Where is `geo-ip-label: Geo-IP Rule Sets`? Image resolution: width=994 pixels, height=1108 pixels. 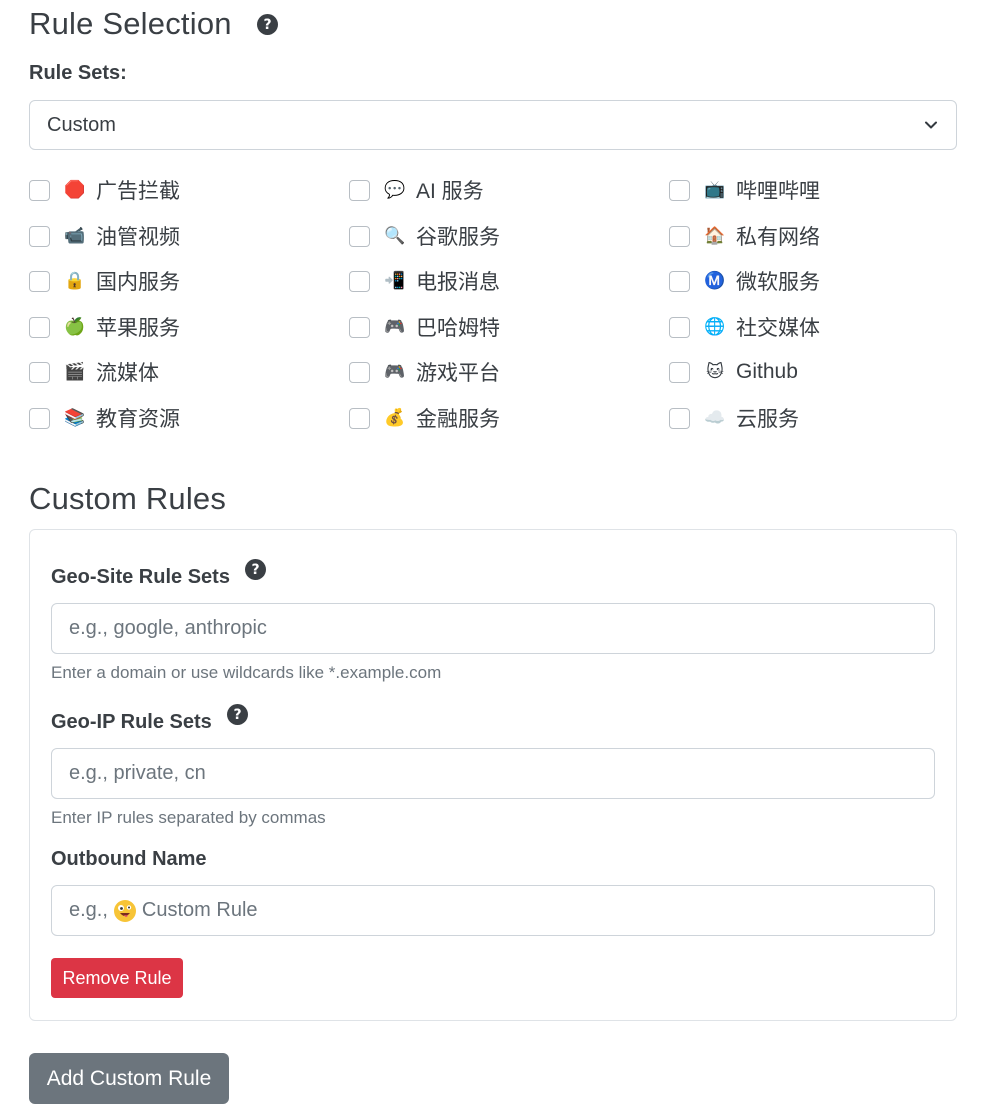
geo-ip-label: Geo-IP Rule Sets is located at coordinates (131, 722).